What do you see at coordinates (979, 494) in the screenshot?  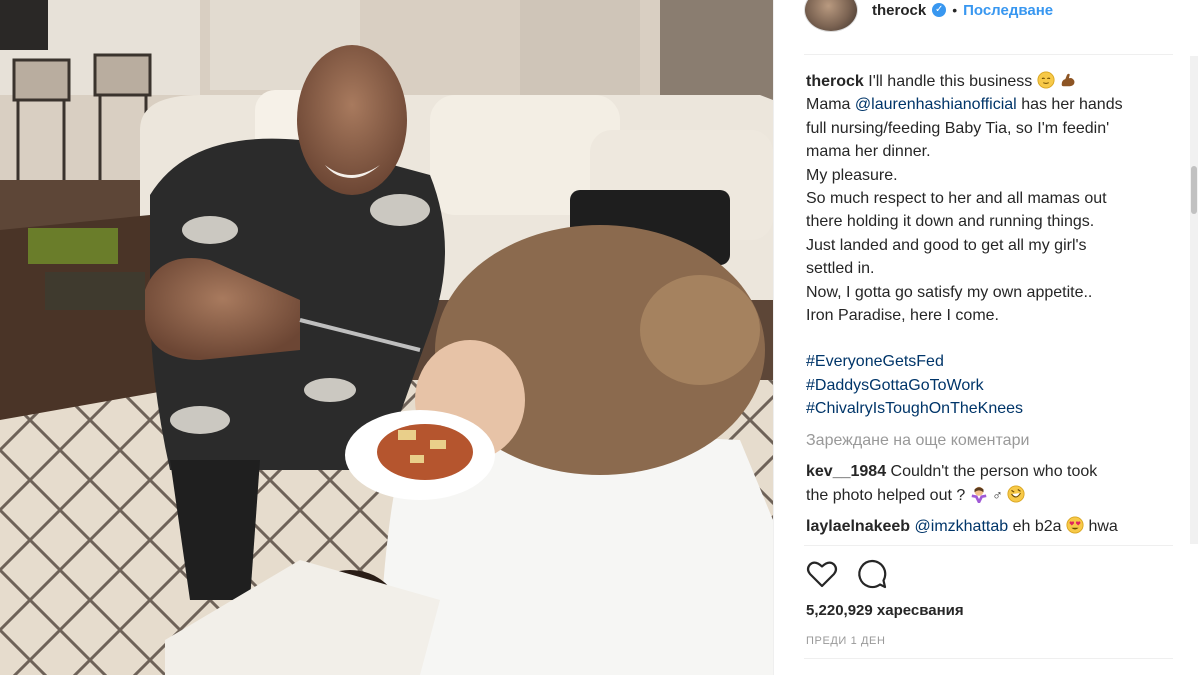 I see `woman-shrugging-icon` at bounding box center [979, 494].